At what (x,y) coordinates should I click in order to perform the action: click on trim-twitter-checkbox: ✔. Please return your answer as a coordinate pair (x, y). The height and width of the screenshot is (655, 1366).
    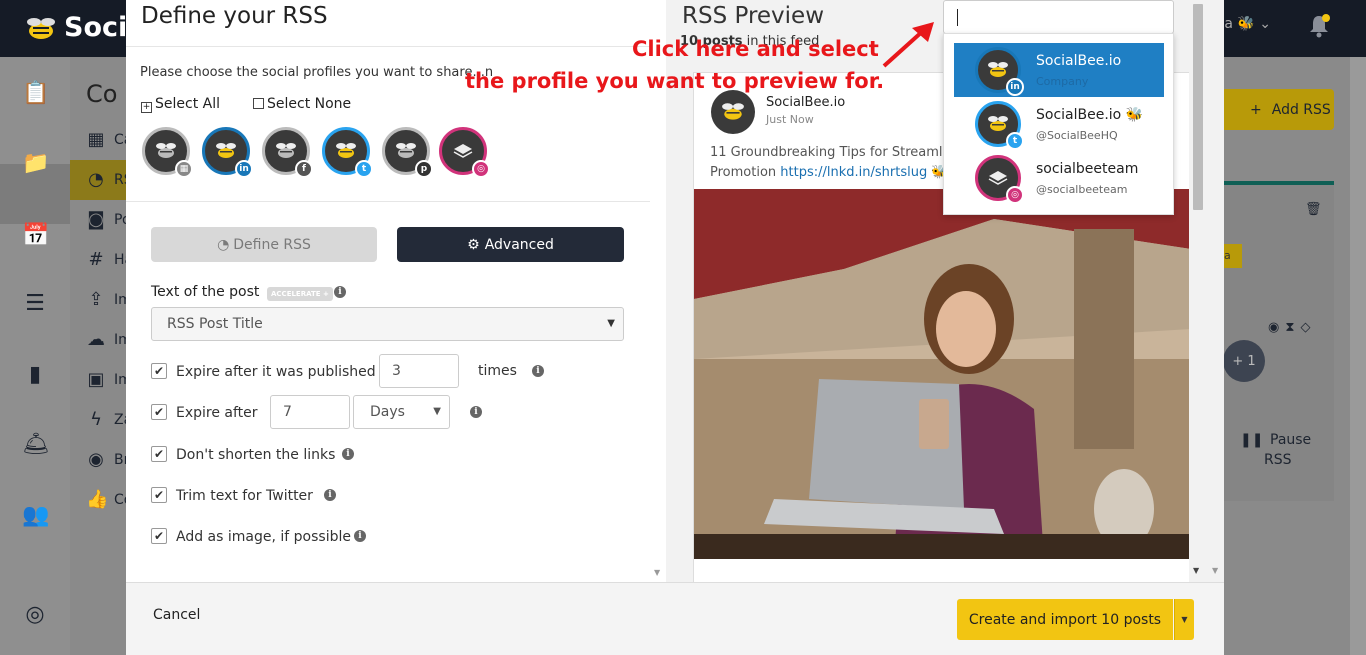
    Looking at the image, I should click on (159, 495).